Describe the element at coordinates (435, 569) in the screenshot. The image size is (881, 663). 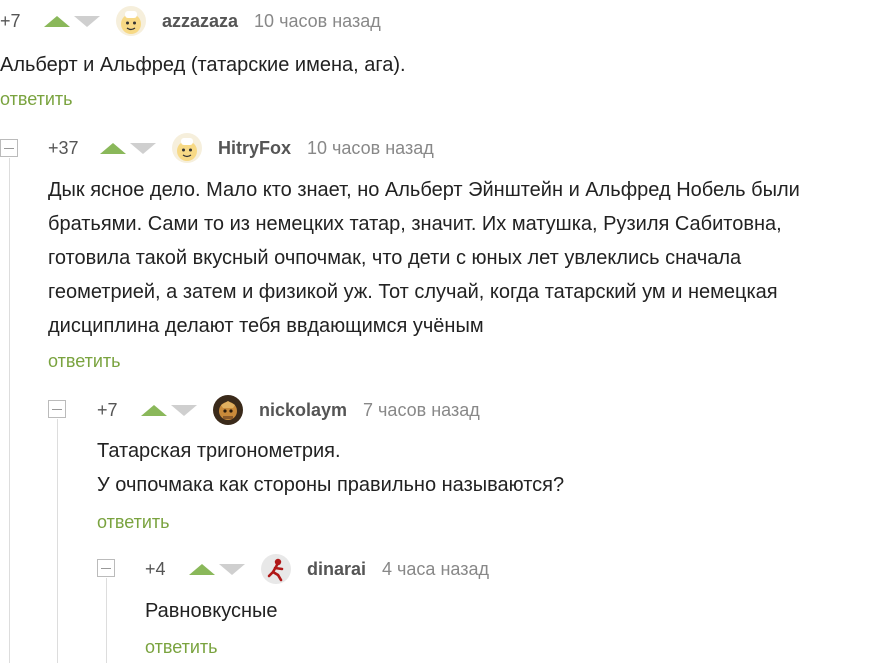
I see `timestamp: 4 часа назад` at that location.